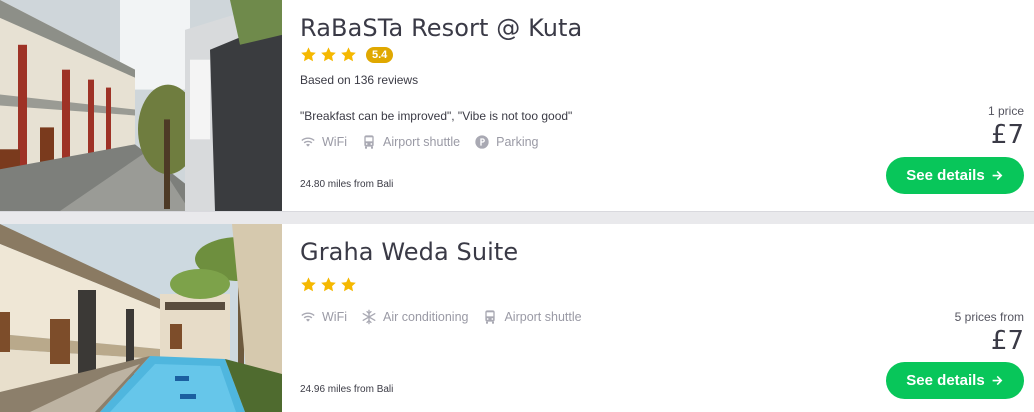  I want to click on amenity-parking: Parking, so click(506, 142).